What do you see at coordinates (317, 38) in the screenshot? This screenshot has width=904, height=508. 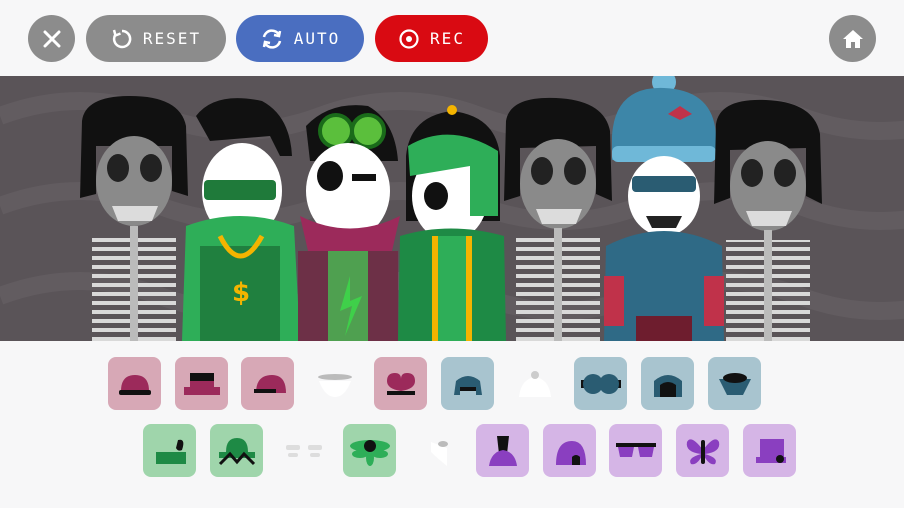 I see `auto-label: AUTO` at bounding box center [317, 38].